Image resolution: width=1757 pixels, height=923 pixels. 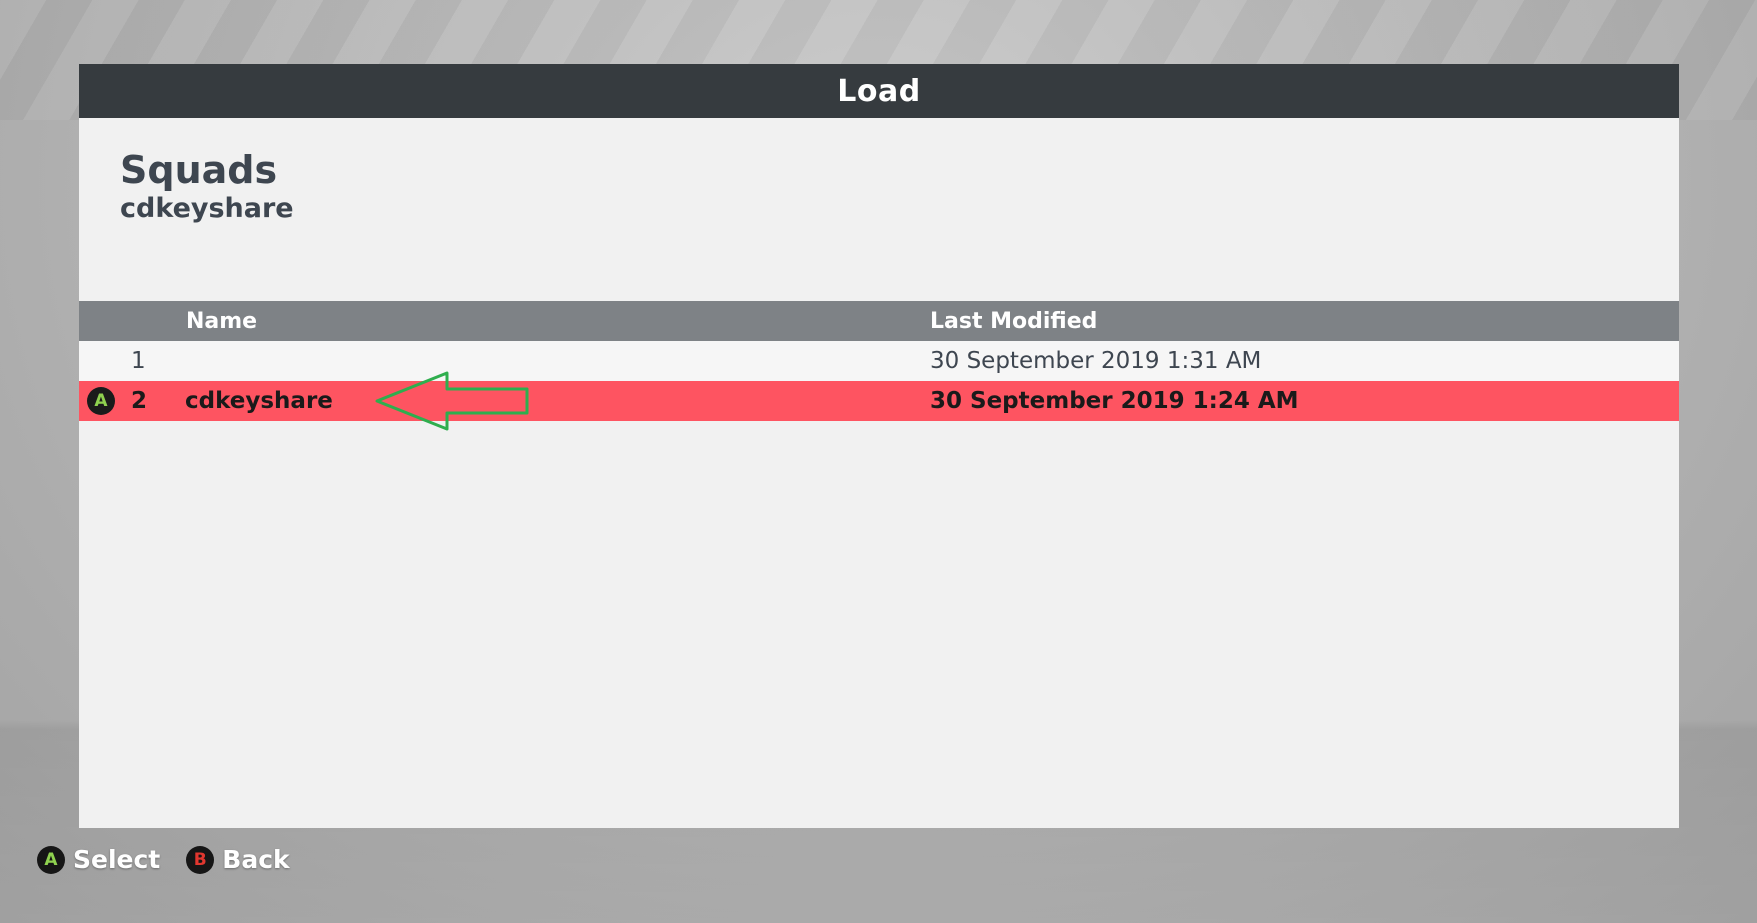 I want to click on select-label: Select, so click(x=117, y=859).